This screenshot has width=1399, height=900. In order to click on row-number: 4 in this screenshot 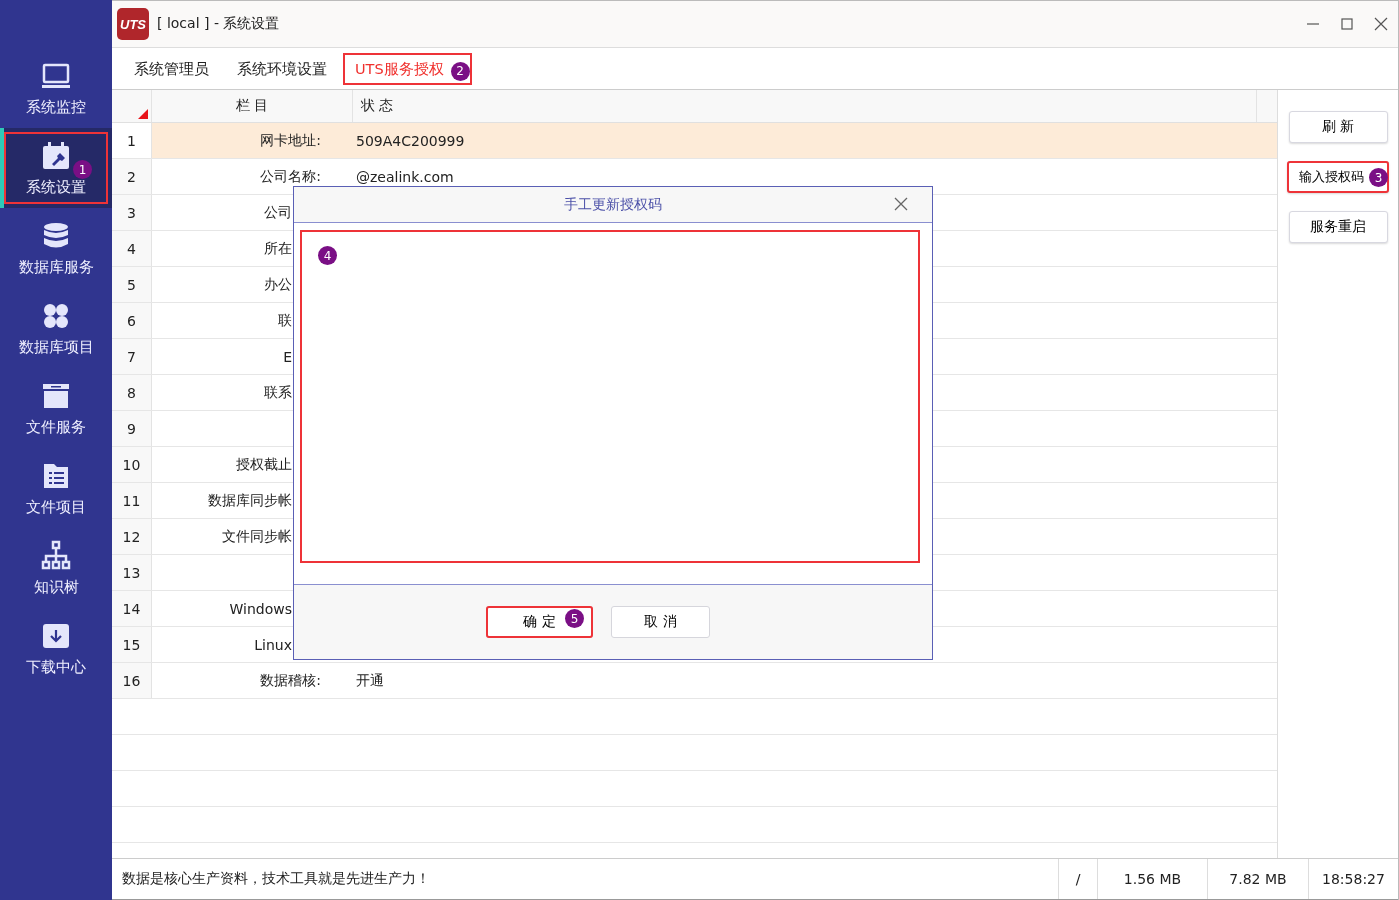, I will do `click(131, 248)`.